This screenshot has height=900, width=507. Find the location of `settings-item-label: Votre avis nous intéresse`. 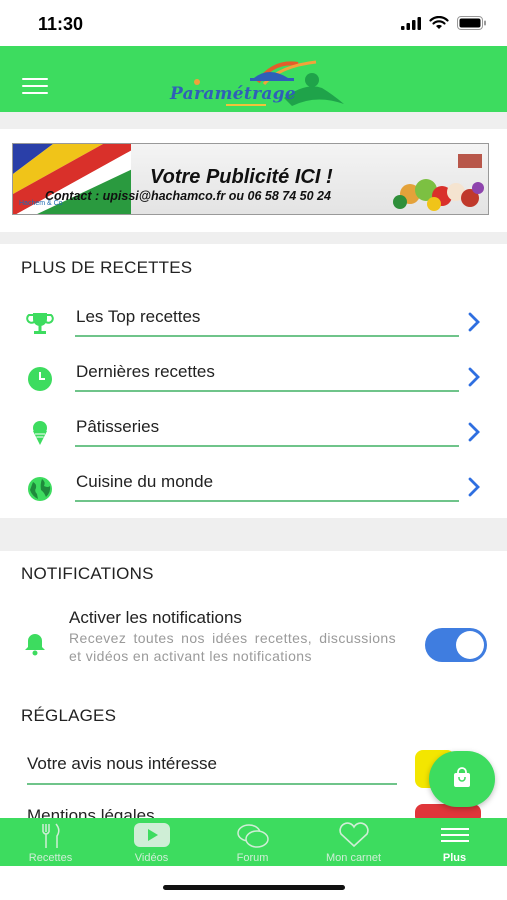

settings-item-label: Votre avis nous intéresse is located at coordinates (122, 763).